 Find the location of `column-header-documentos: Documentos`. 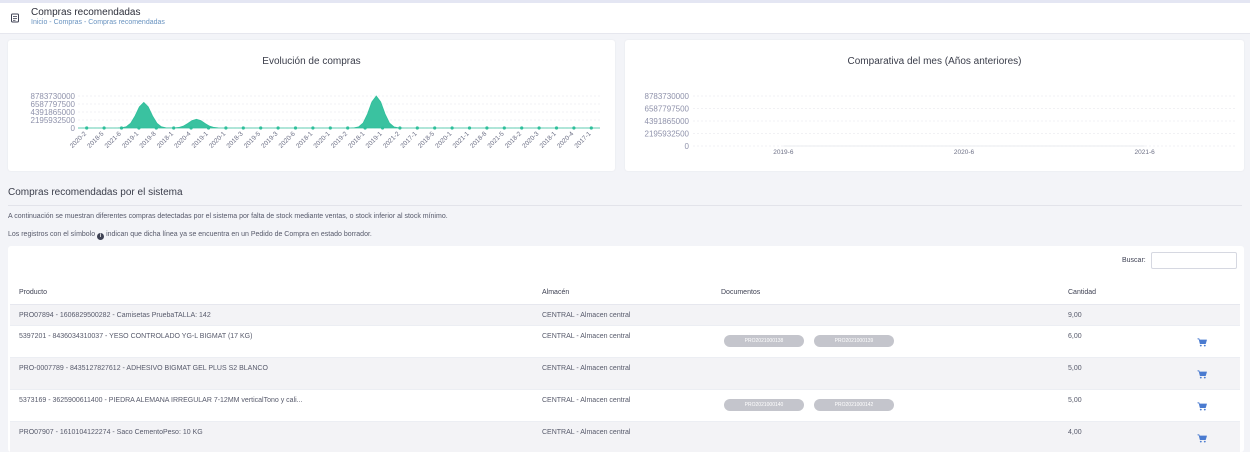

column-header-documentos: Documentos is located at coordinates (740, 292).